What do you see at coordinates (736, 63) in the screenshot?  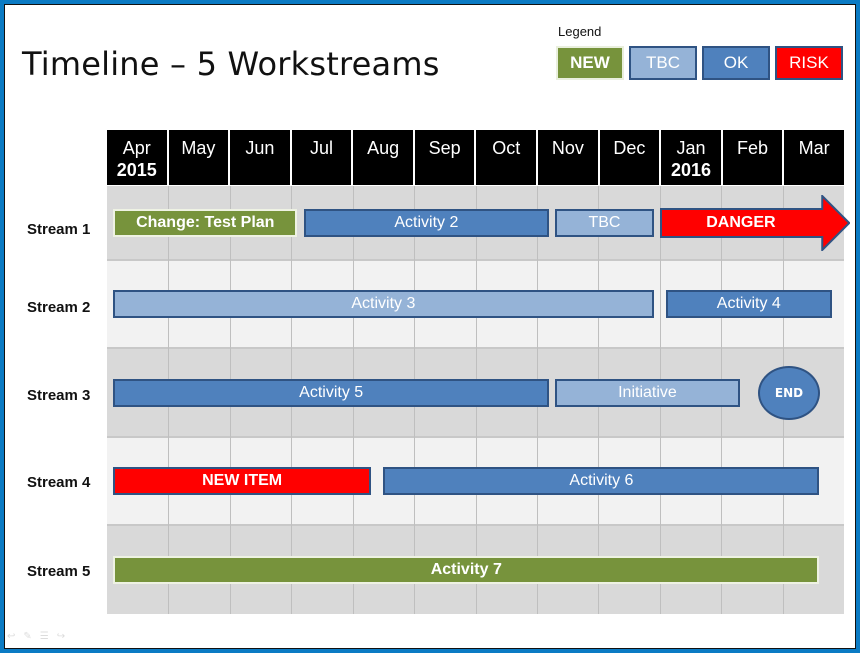 I see `legend-ok: OK` at bounding box center [736, 63].